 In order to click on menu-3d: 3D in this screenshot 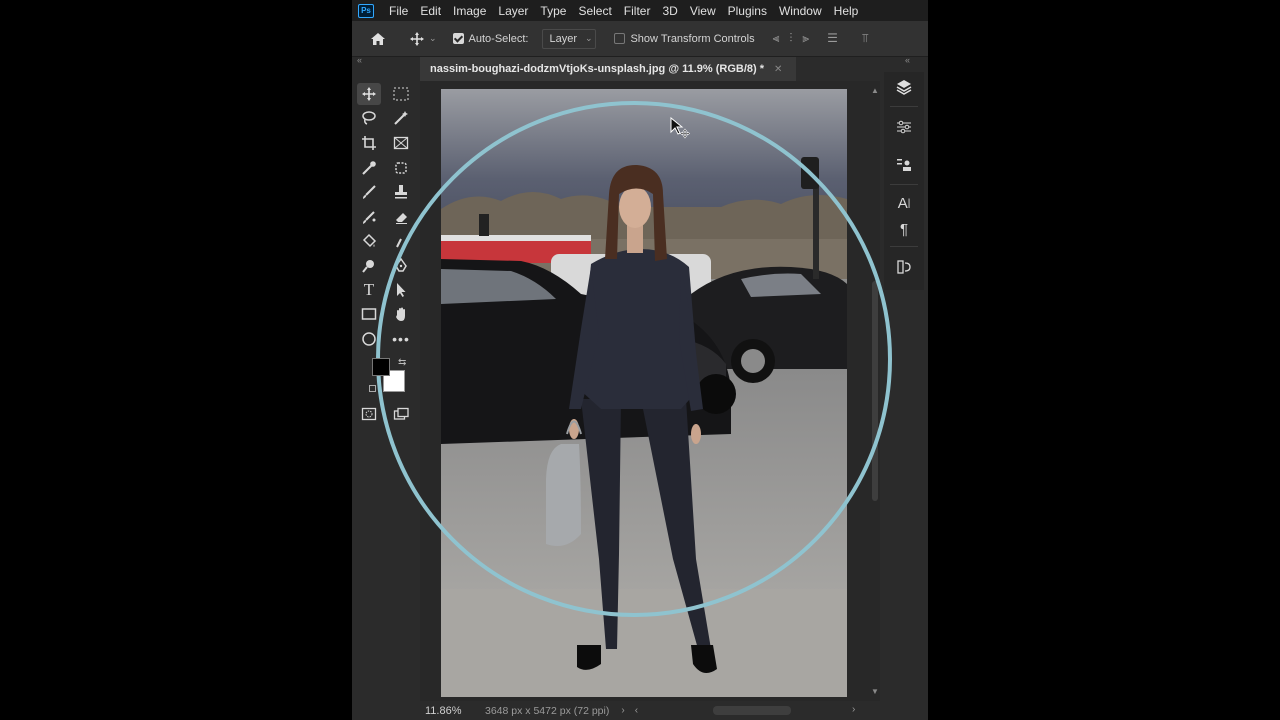, I will do `click(669, 11)`.